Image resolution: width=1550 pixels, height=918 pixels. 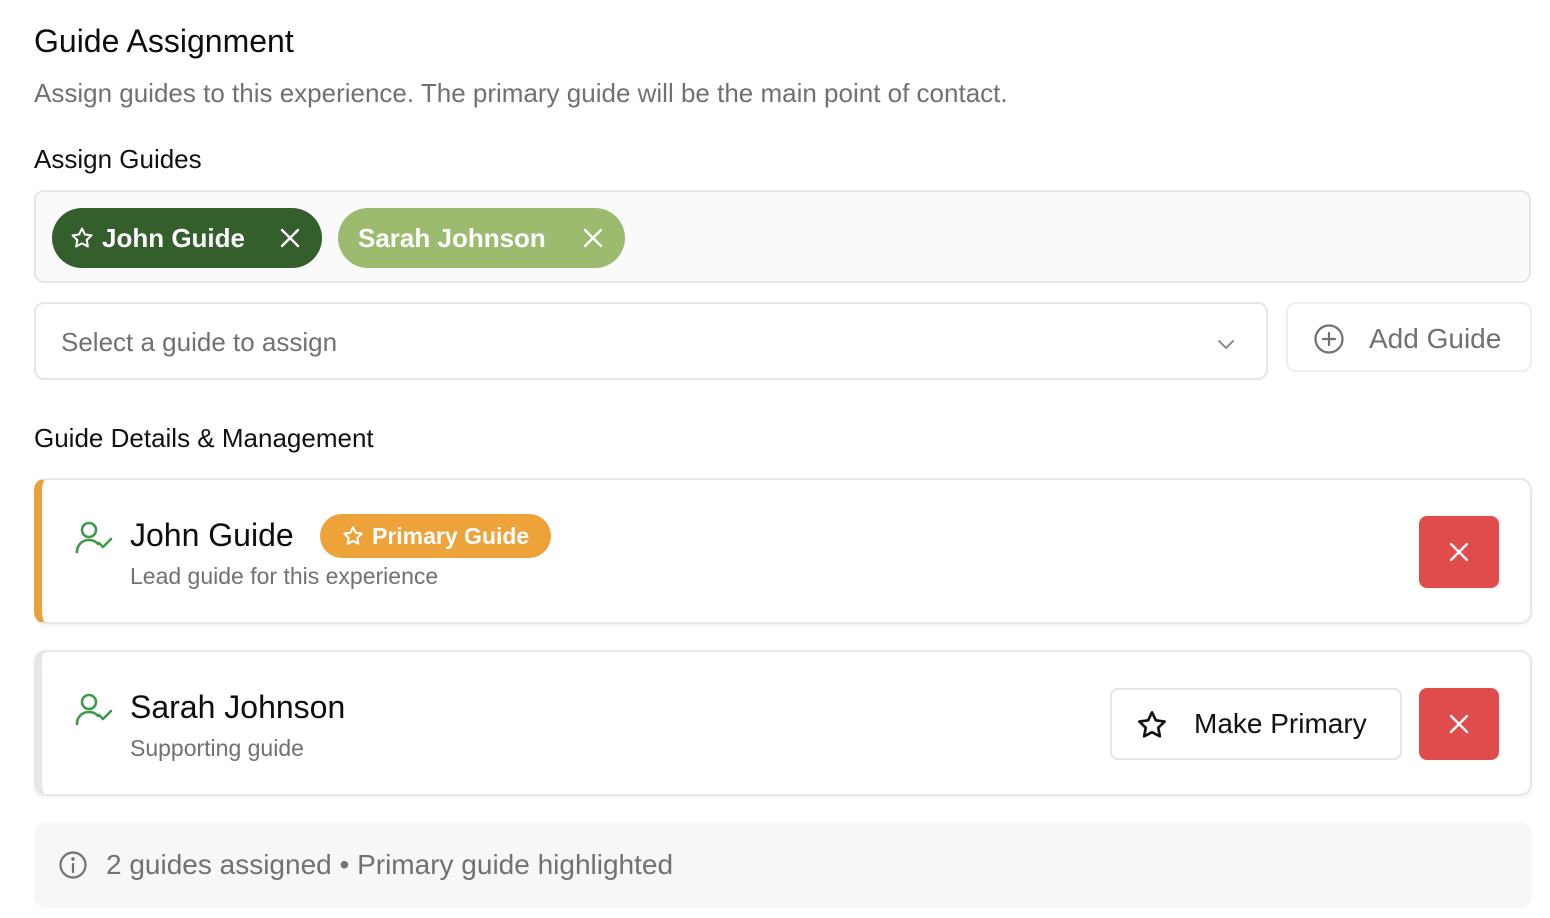 What do you see at coordinates (164, 41) in the screenshot?
I see `page-title: Guide Assignment` at bounding box center [164, 41].